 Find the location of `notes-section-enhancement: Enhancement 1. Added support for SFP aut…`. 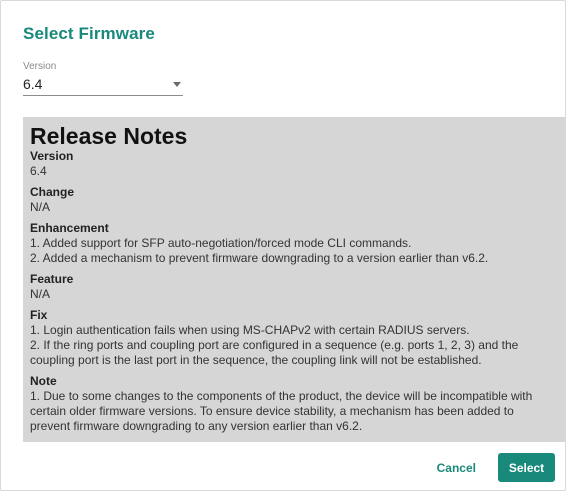

notes-section-enhancement: Enhancement 1. Added support for SFP aut… is located at coordinates (294, 243).